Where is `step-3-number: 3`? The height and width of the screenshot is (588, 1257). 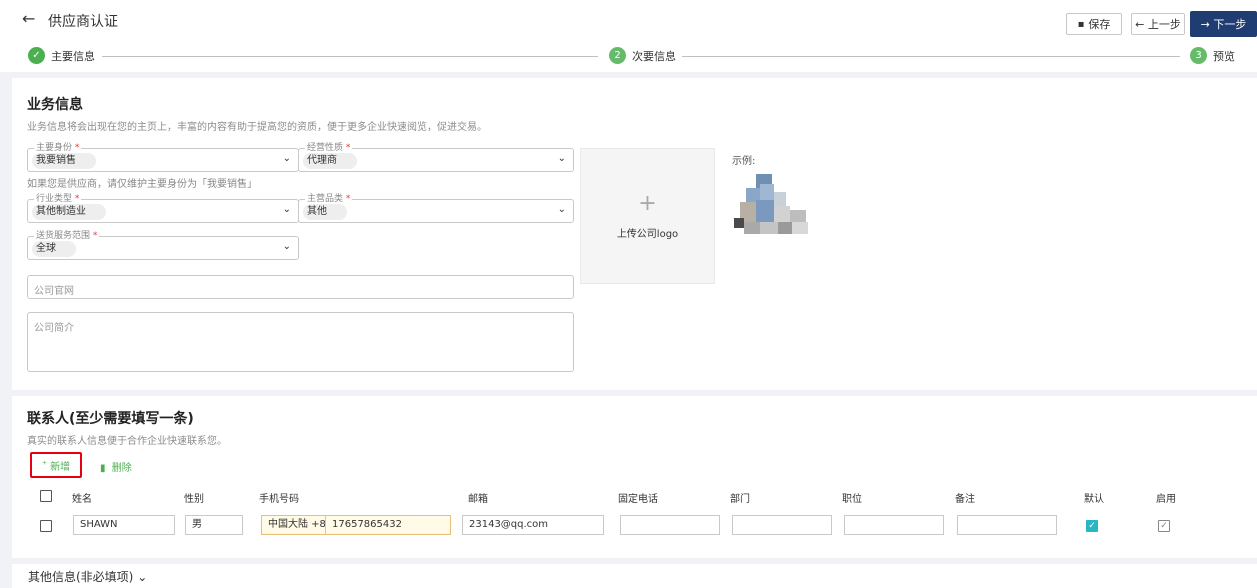
step-3-number: 3 is located at coordinates (1198, 55).